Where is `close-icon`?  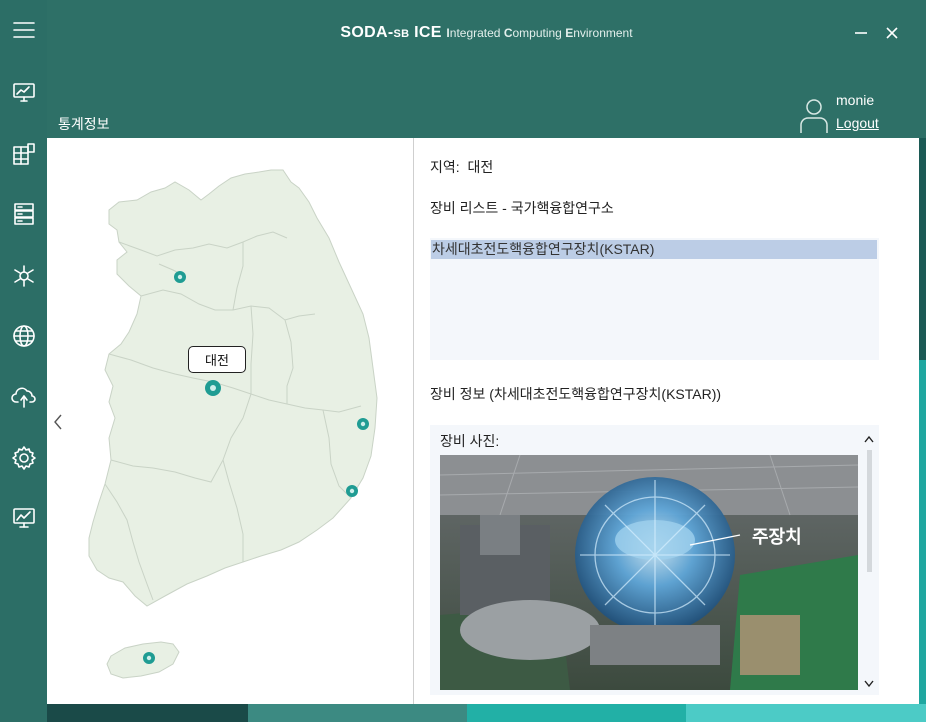 close-icon is located at coordinates (892, 33).